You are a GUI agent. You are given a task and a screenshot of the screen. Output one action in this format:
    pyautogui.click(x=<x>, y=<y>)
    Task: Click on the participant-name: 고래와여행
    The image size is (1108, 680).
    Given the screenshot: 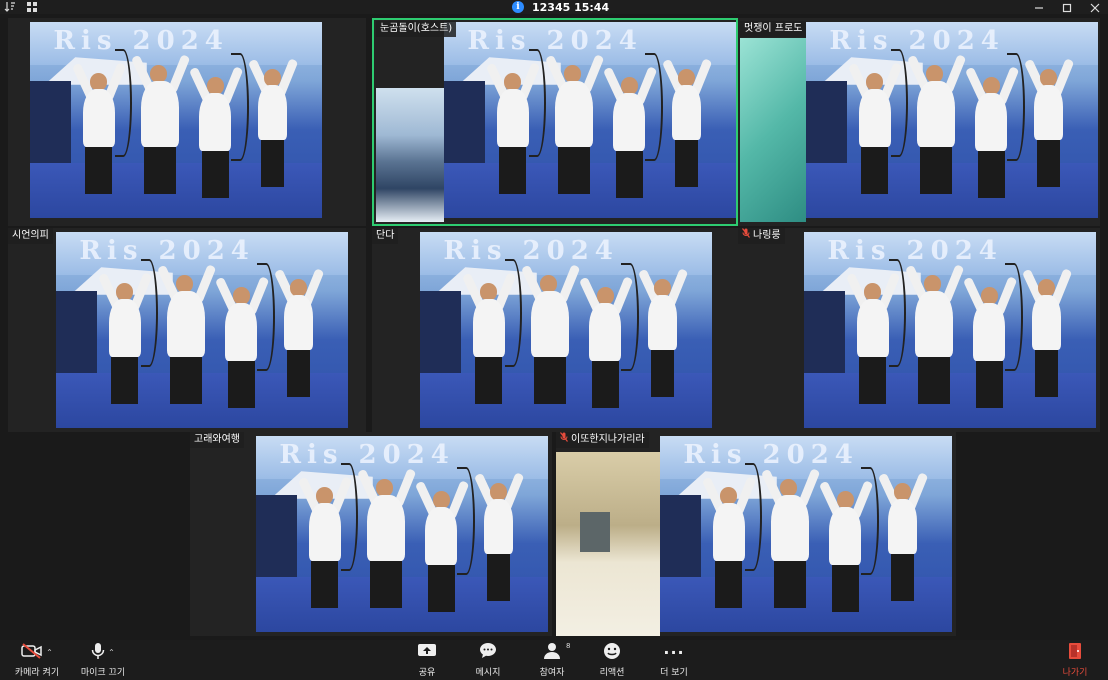 What is the action you would take?
    pyautogui.click(x=217, y=439)
    